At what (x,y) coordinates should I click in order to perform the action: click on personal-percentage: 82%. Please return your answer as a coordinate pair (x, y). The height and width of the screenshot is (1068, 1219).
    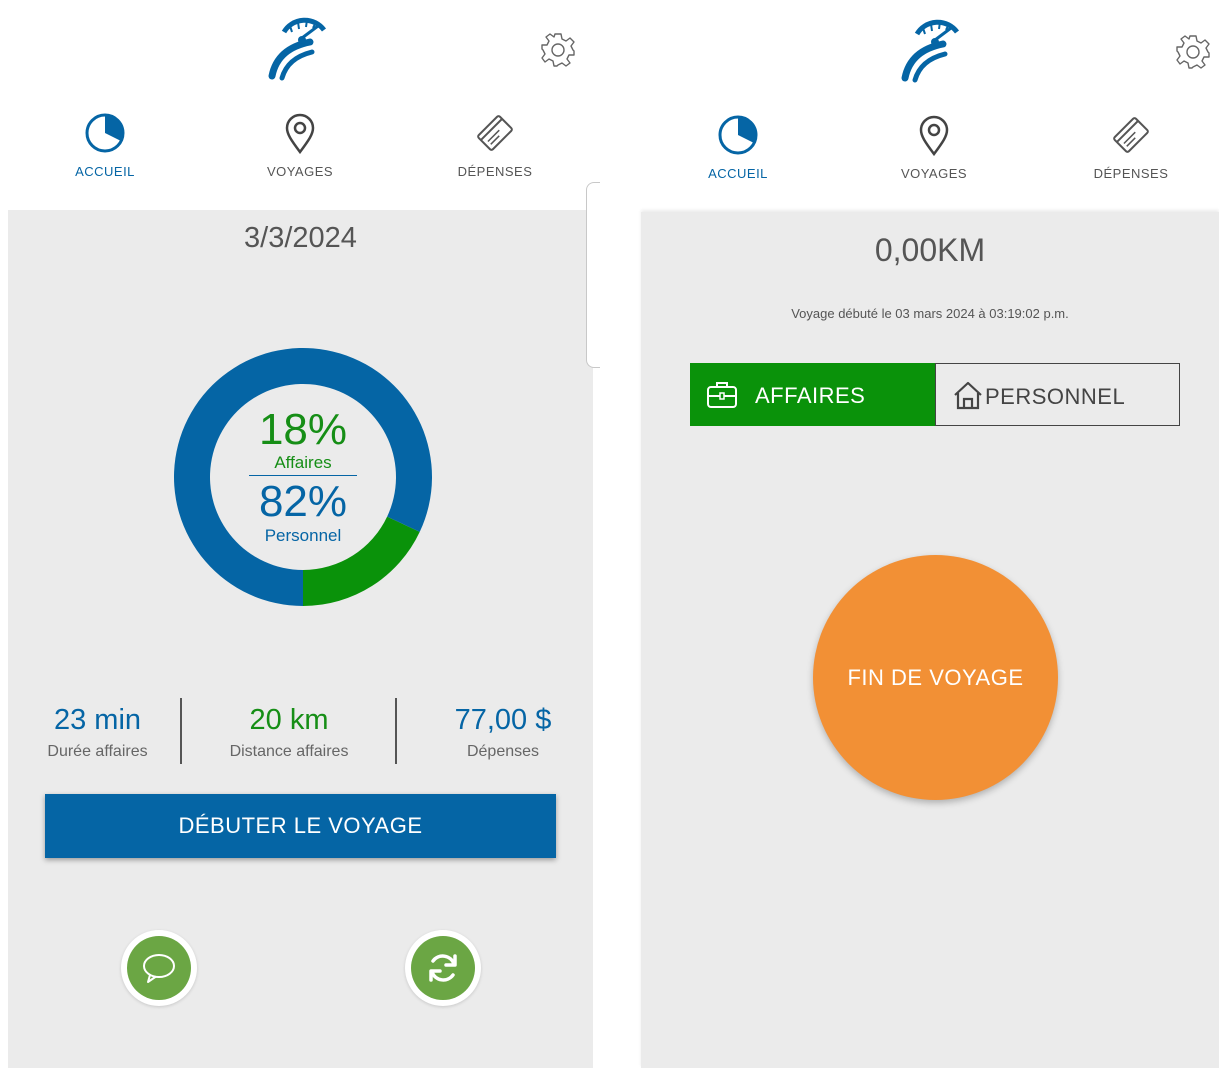
    Looking at the image, I should click on (303, 501).